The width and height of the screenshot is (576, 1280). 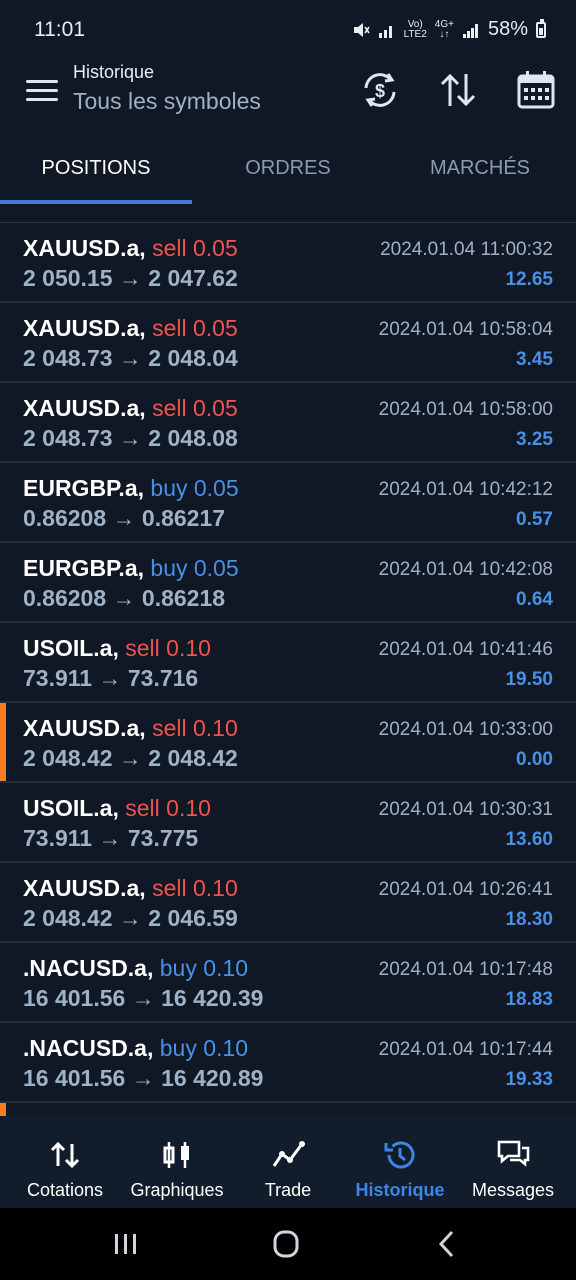 What do you see at coordinates (361, 29) in the screenshot?
I see `mute-icon` at bounding box center [361, 29].